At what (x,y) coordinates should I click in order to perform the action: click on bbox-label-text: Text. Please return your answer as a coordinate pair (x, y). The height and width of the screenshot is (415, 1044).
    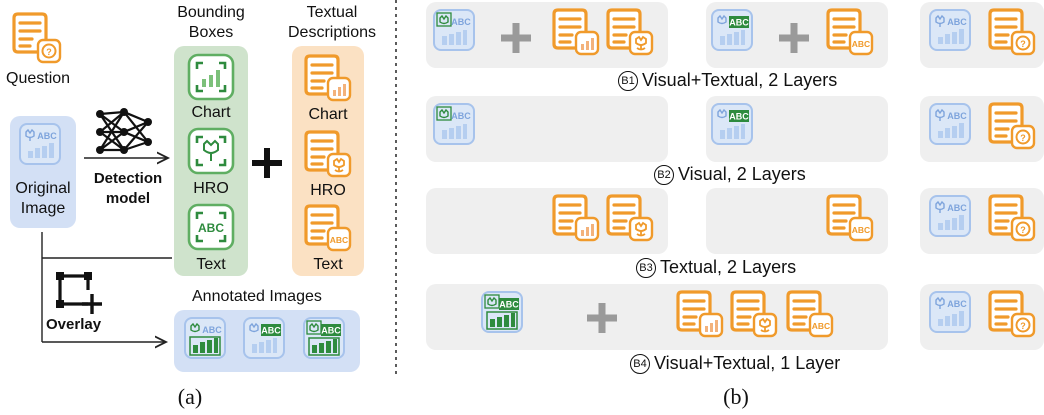
    Looking at the image, I should click on (211, 264).